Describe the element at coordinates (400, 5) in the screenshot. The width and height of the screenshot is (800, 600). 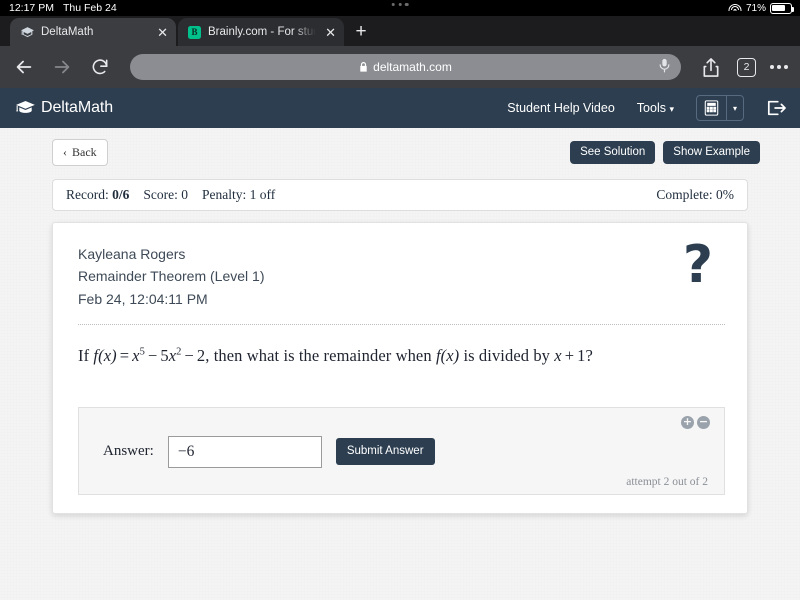
I see `multitask-dots-icon` at that location.